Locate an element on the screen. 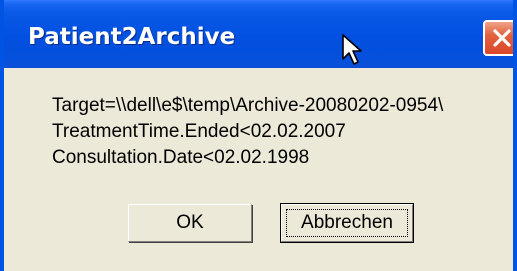 This screenshot has height=271, width=517. cancel-button-label: Abbrechen is located at coordinates (347, 222).